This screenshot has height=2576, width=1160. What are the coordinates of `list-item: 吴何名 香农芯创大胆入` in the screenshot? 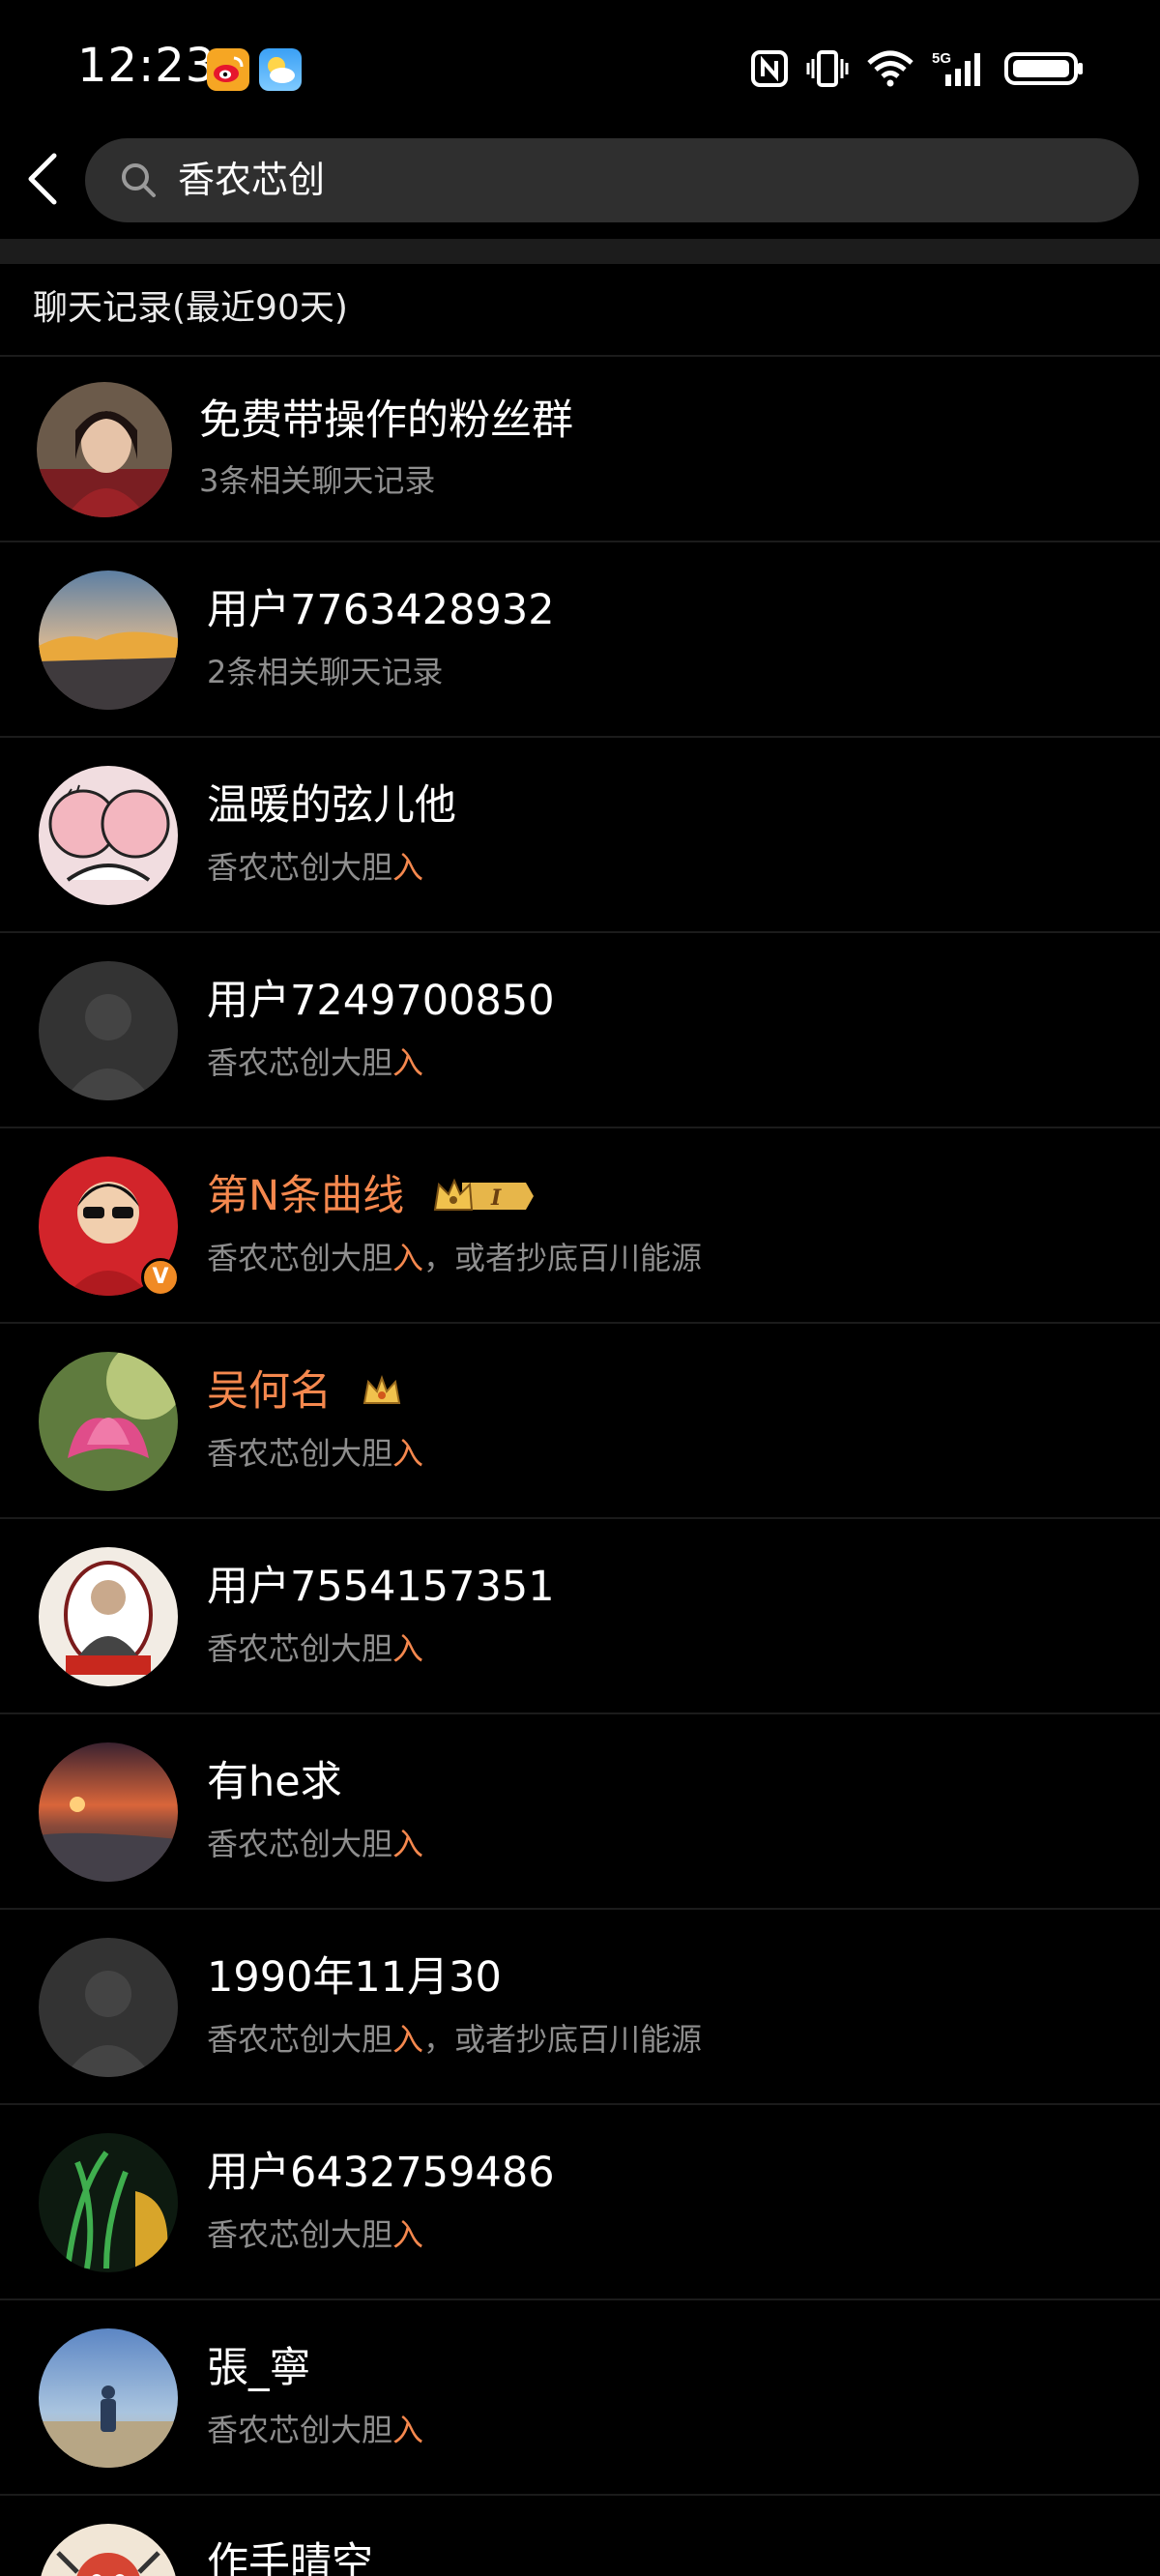 It's located at (580, 1421).